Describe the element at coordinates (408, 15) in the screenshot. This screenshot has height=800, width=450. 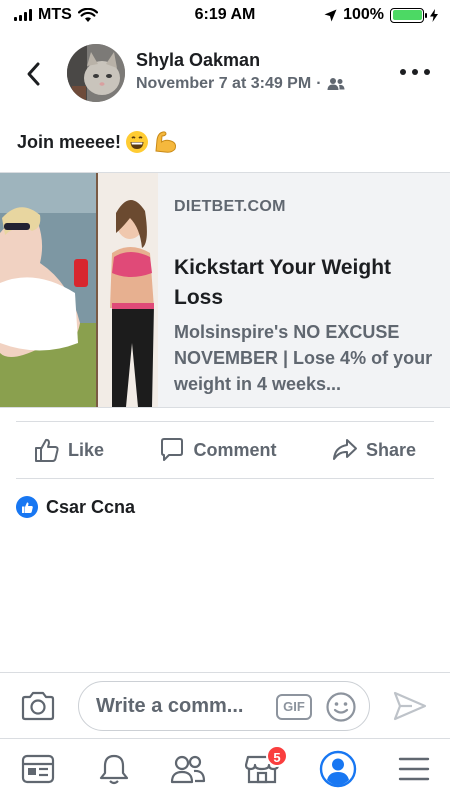
I see `battery-icon` at that location.